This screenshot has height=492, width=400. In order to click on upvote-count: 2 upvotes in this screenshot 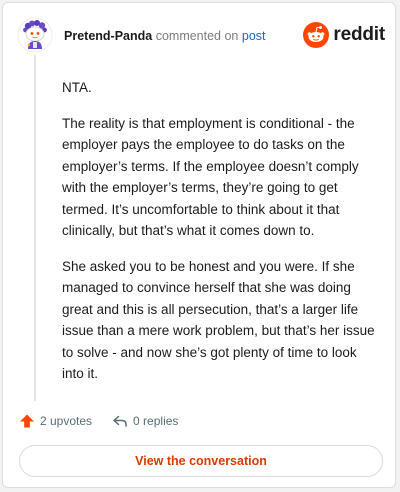, I will do `click(66, 421)`.